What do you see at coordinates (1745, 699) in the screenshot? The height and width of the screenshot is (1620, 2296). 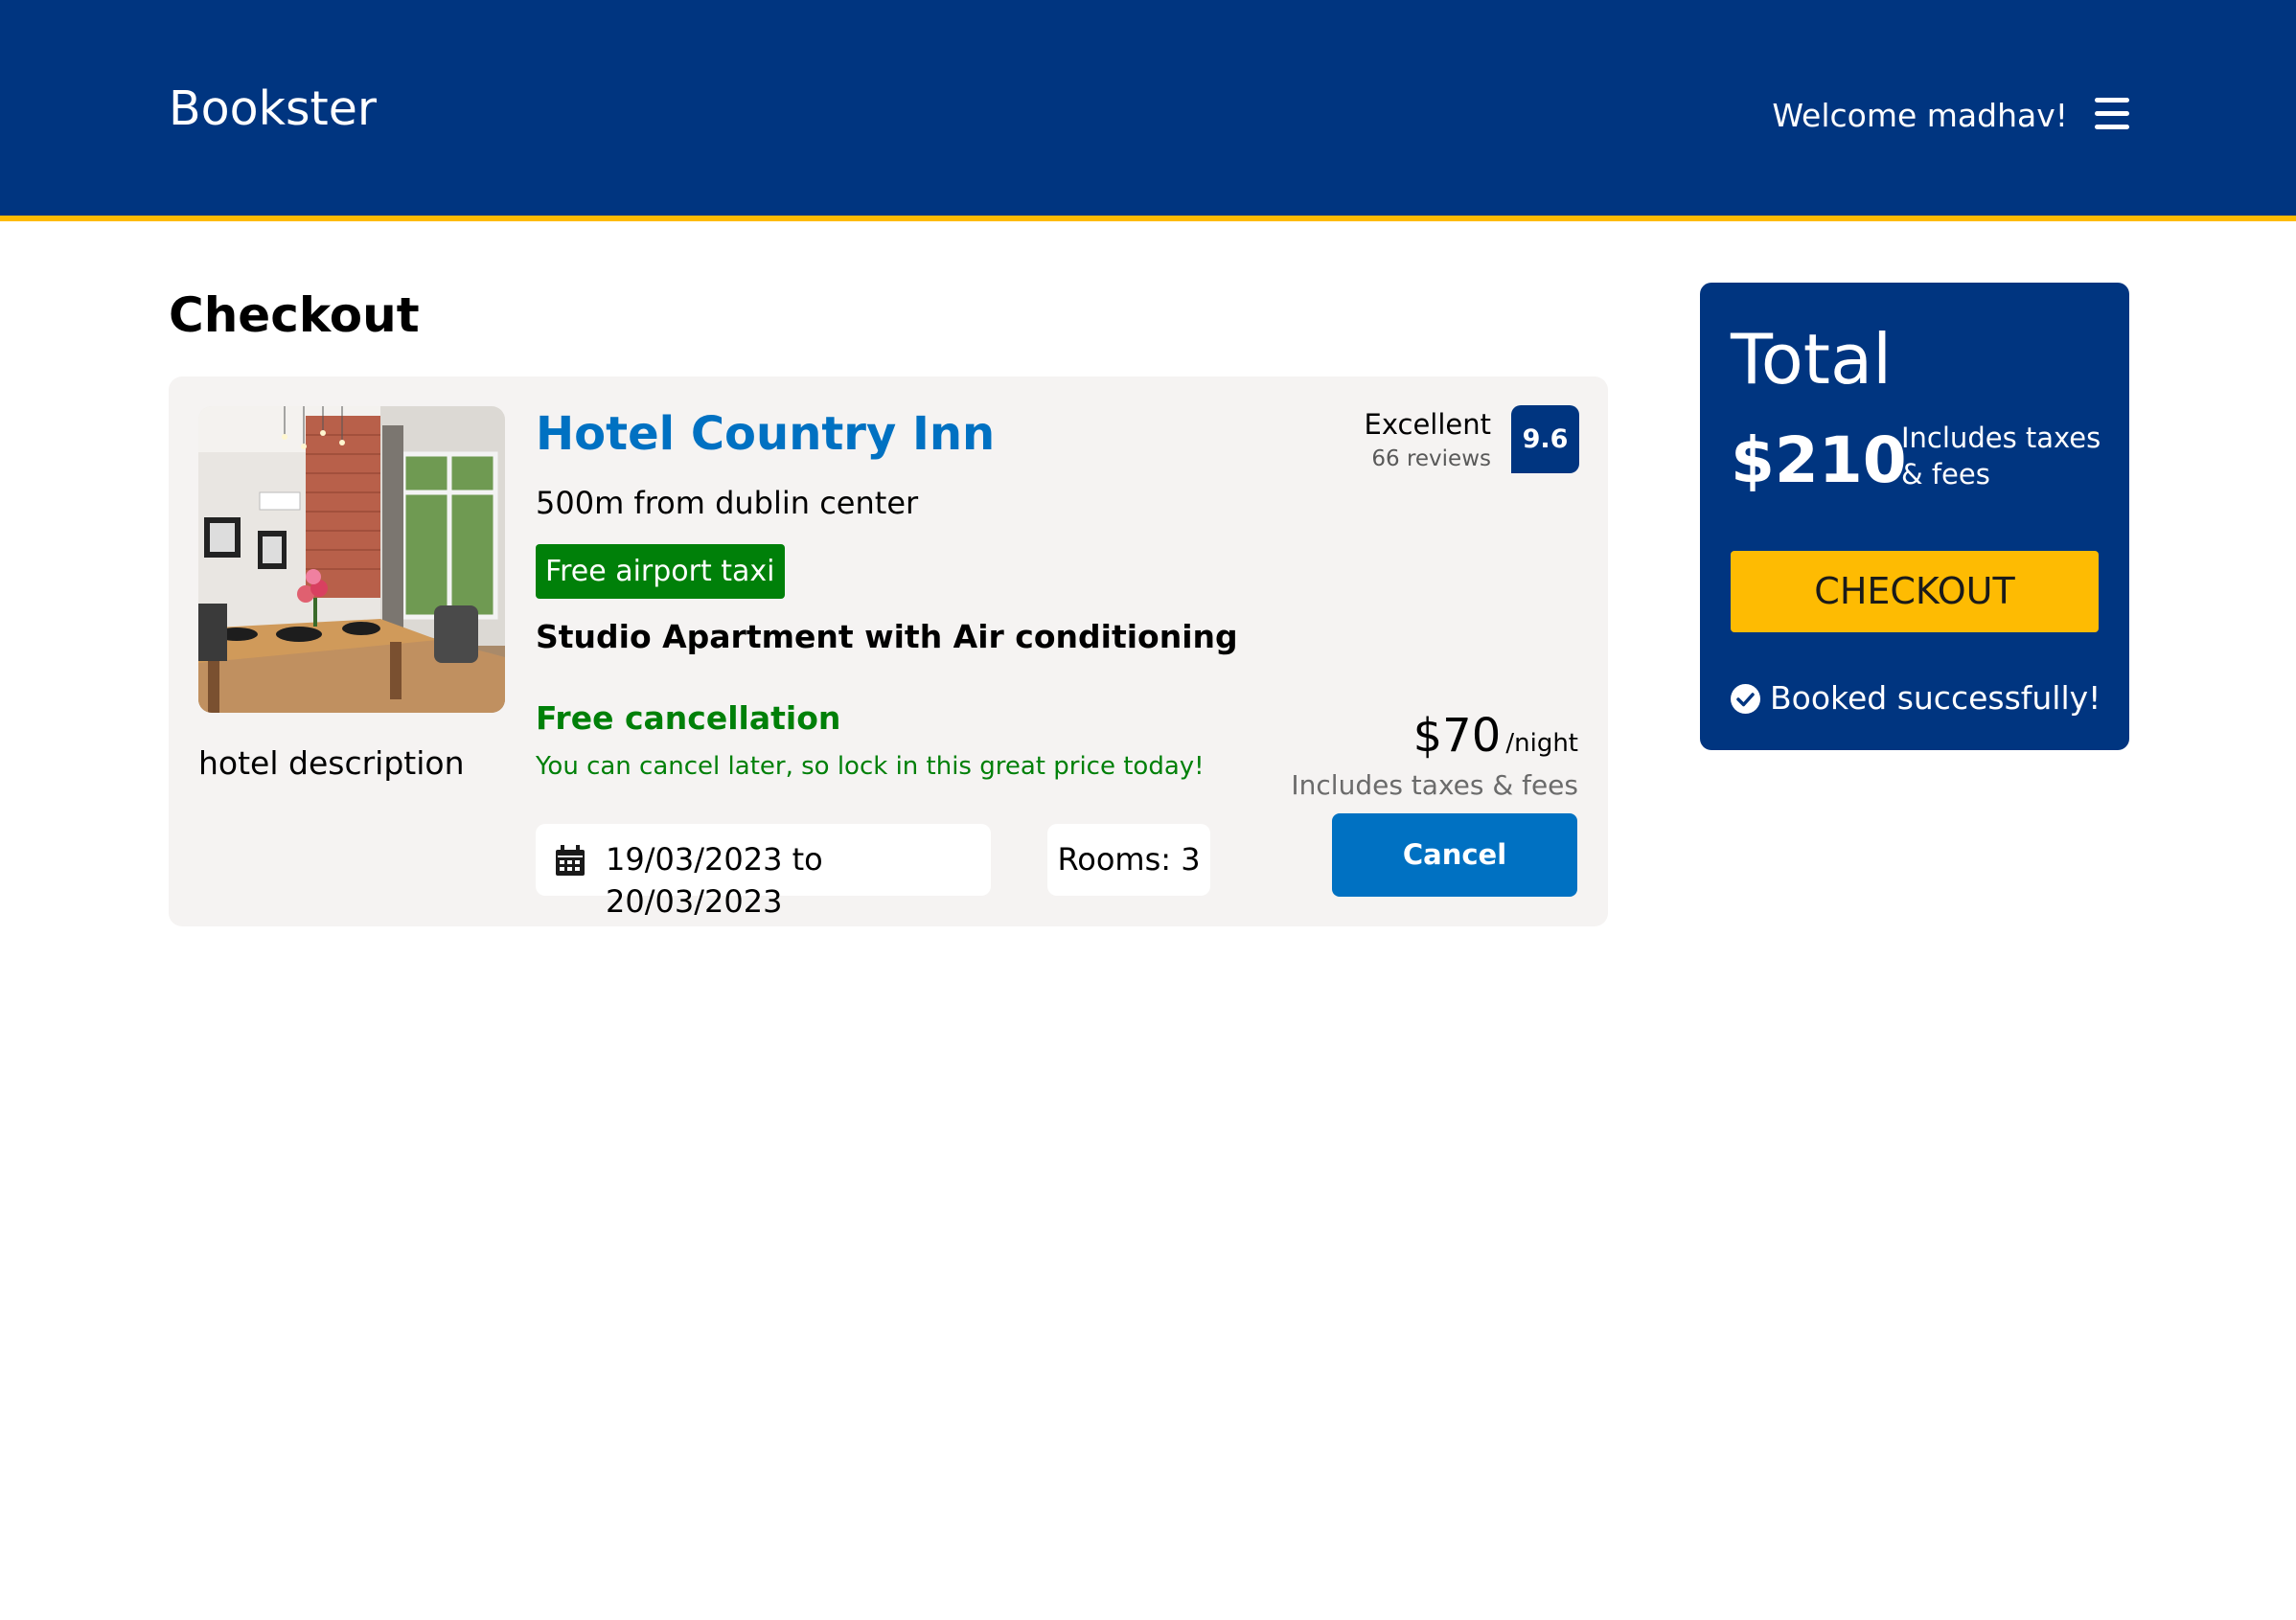 I see `check-circle-icon` at bounding box center [1745, 699].